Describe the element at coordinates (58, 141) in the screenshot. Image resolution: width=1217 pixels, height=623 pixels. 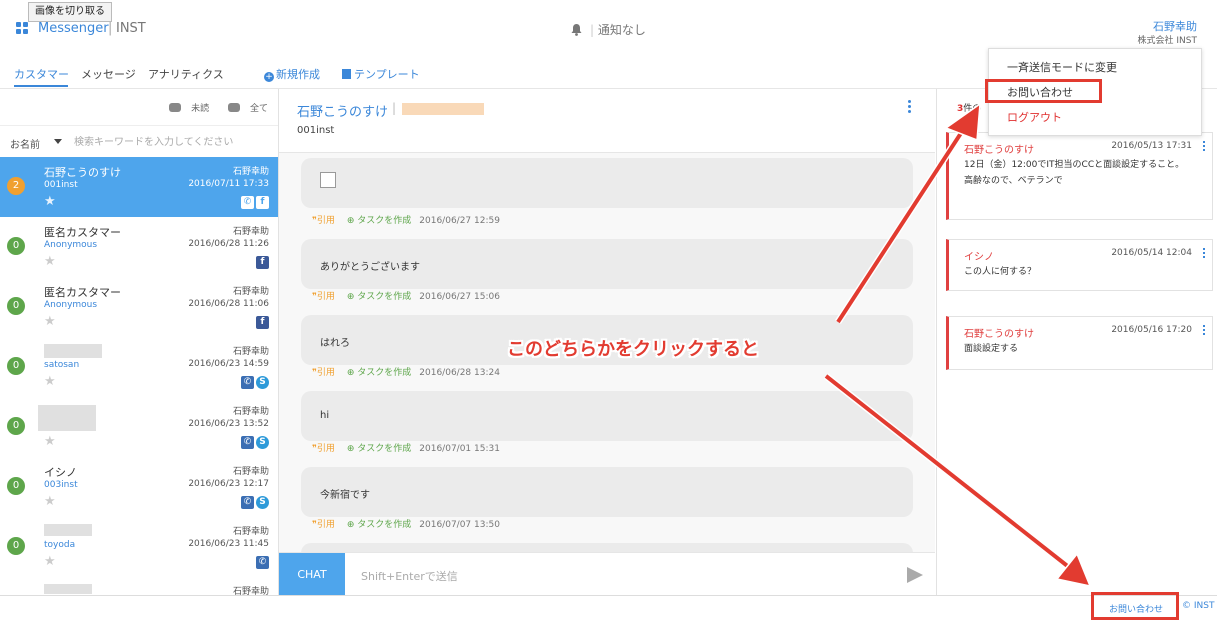
I see `caret-down-icon` at that location.